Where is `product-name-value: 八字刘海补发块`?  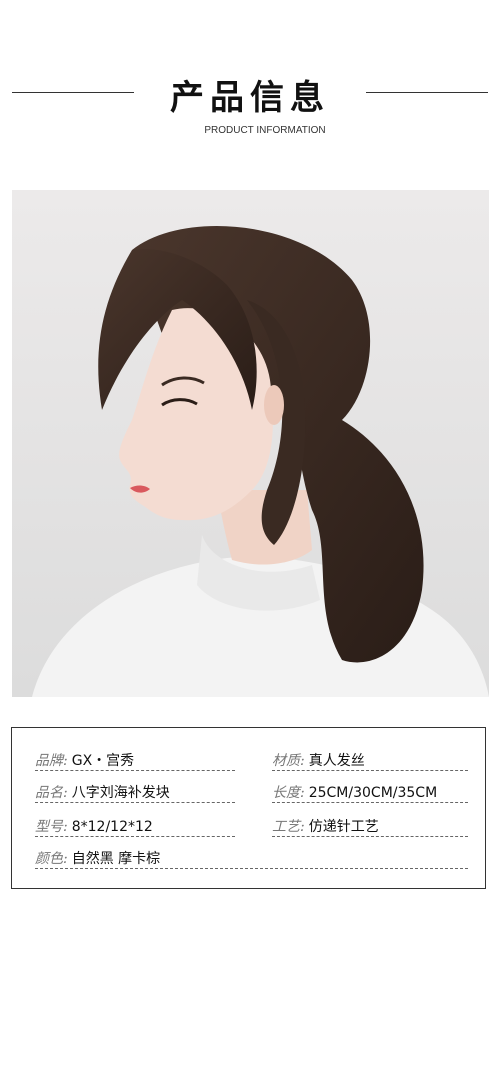
product-name-value: 八字刘海补发块 is located at coordinates (120, 793).